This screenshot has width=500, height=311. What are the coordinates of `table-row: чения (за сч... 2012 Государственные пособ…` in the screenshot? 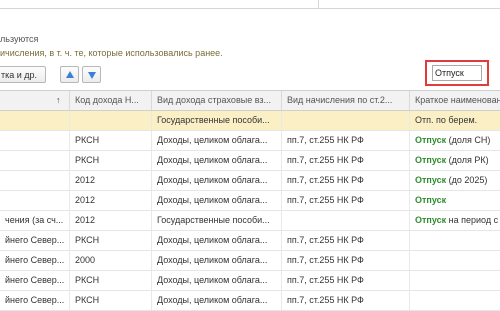 It's located at (250, 221).